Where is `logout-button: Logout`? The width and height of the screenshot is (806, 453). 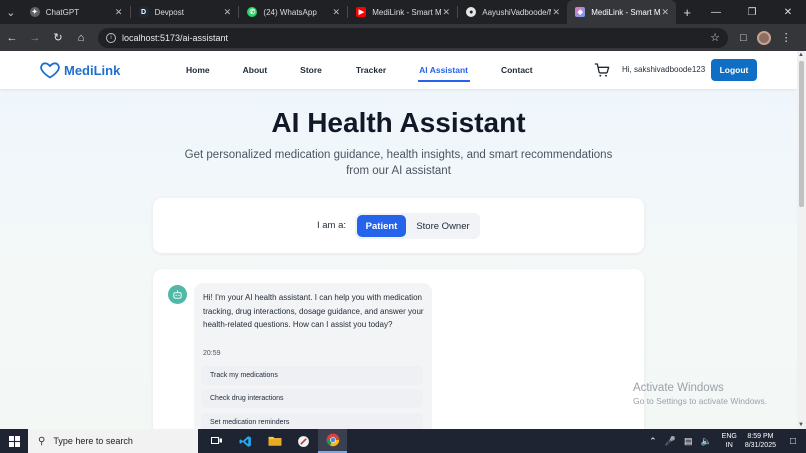
logout-button: Logout is located at coordinates (734, 70).